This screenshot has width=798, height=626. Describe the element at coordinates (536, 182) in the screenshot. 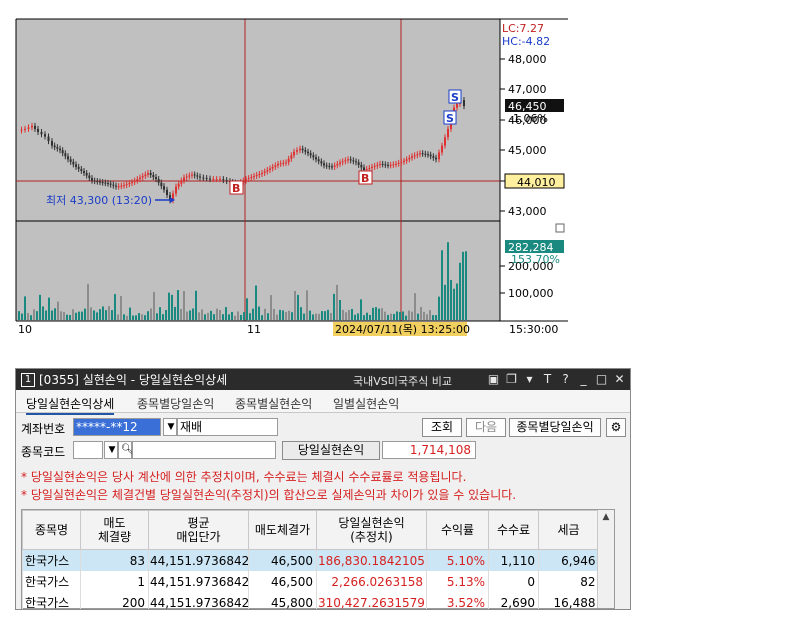

I see `cursor-price-label: 44,010` at that location.